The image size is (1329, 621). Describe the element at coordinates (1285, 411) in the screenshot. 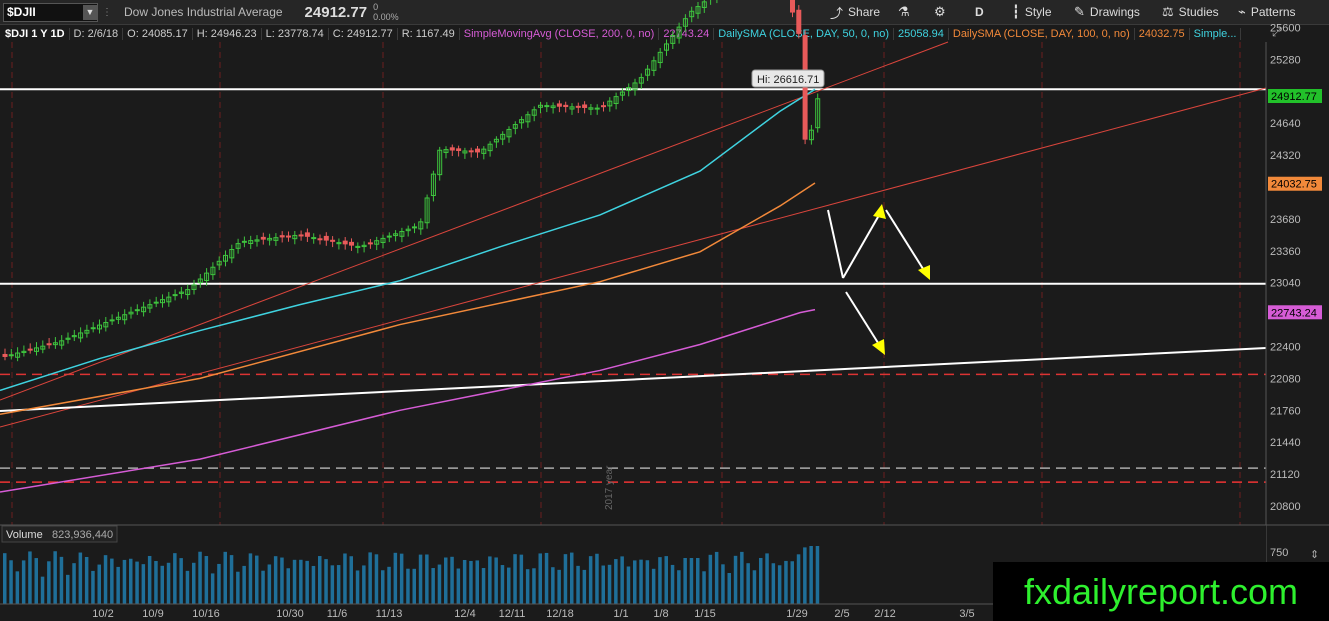

I see `y-tick-label: 21760` at that location.